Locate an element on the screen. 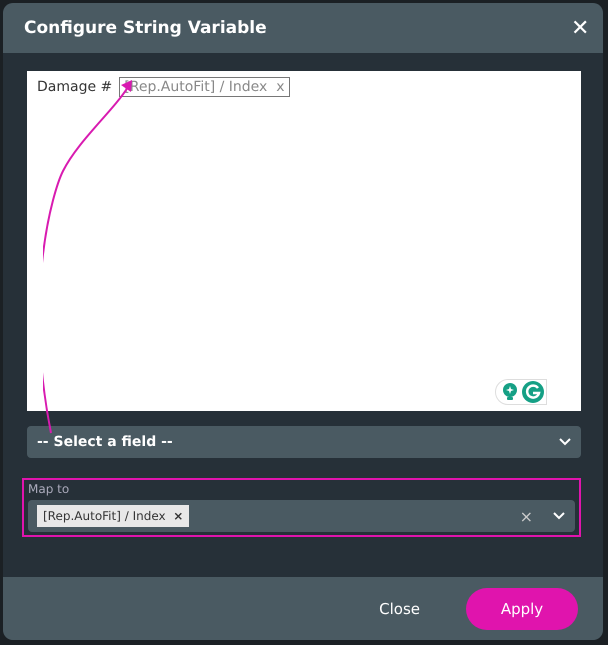 The image size is (608, 645). lightbulb-icon is located at coordinates (510, 392).